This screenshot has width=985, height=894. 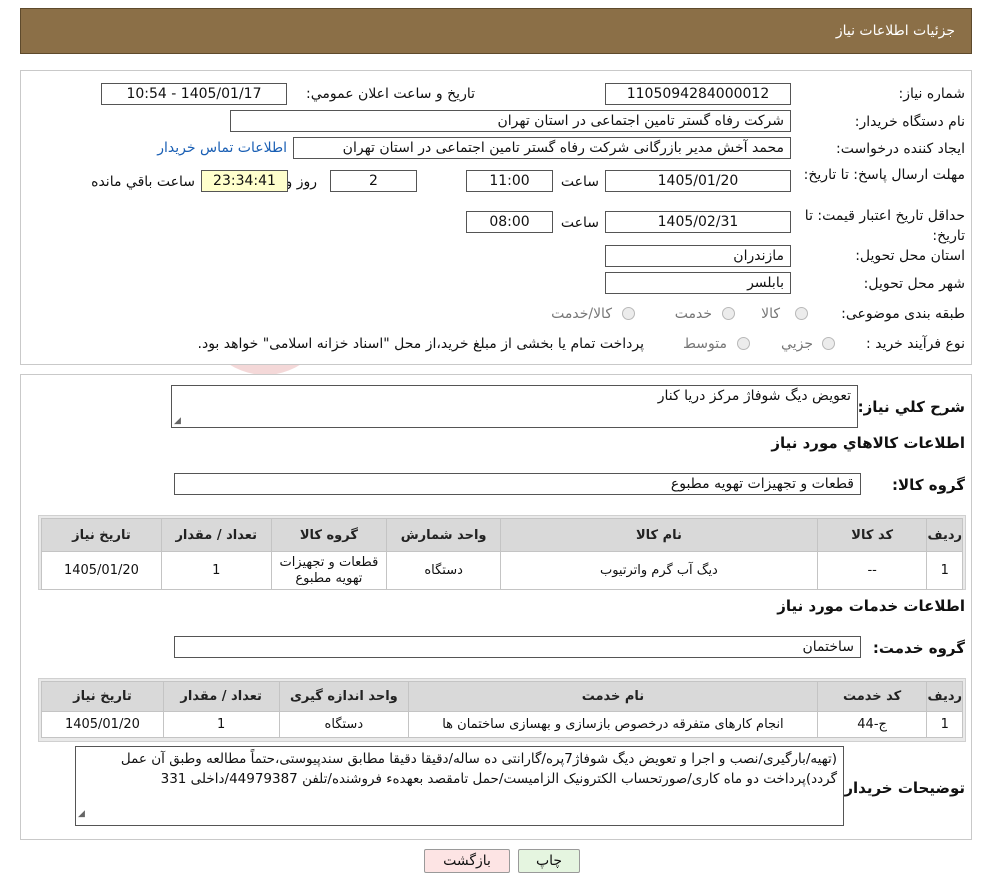 I want to click on buyer-contact-link: اطلاعات تماس خریدار, so click(x=222, y=148).